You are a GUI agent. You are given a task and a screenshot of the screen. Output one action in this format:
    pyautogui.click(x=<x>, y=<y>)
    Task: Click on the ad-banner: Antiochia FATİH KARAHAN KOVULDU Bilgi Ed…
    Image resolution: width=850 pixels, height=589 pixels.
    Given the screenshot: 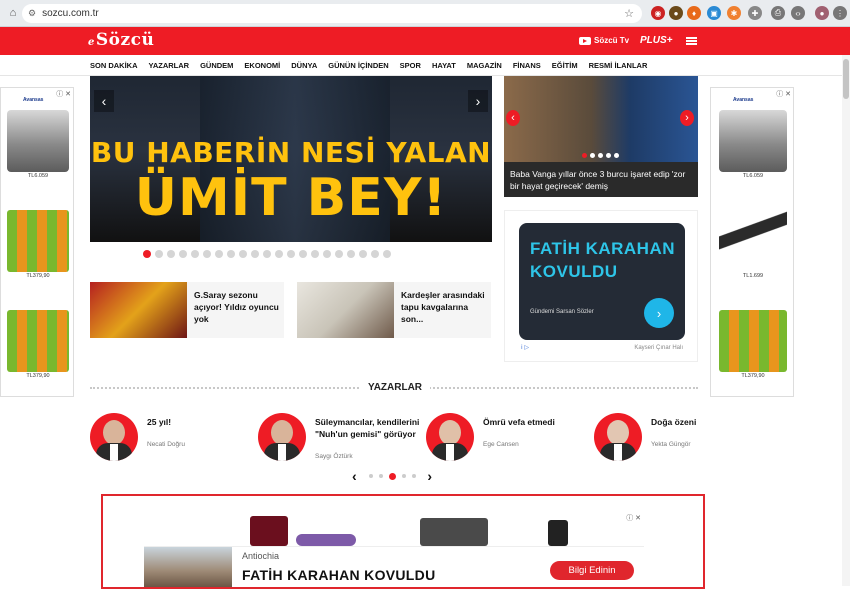 What is the action you would take?
    pyautogui.click(x=394, y=566)
    